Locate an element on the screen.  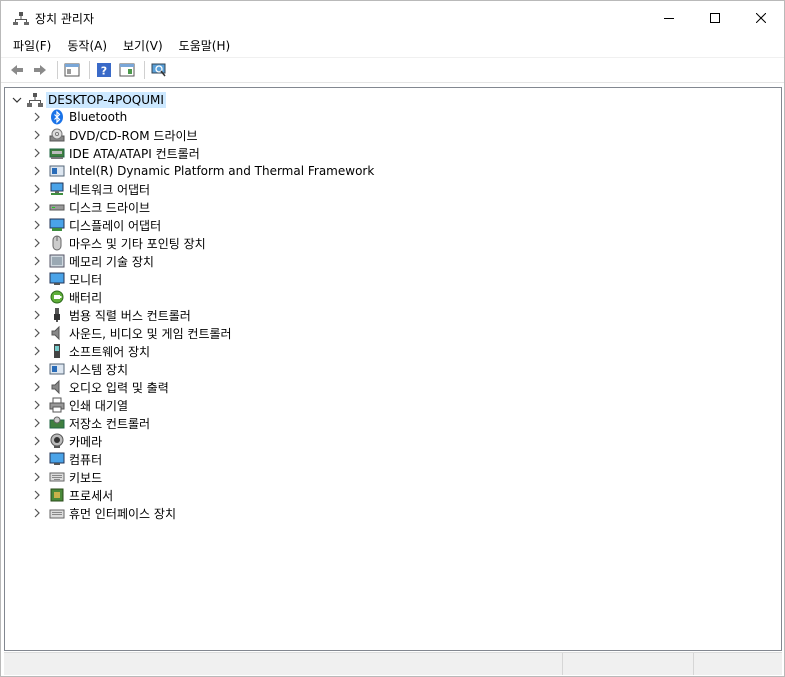
menu-file: 파일(F) is located at coordinates (32, 46).